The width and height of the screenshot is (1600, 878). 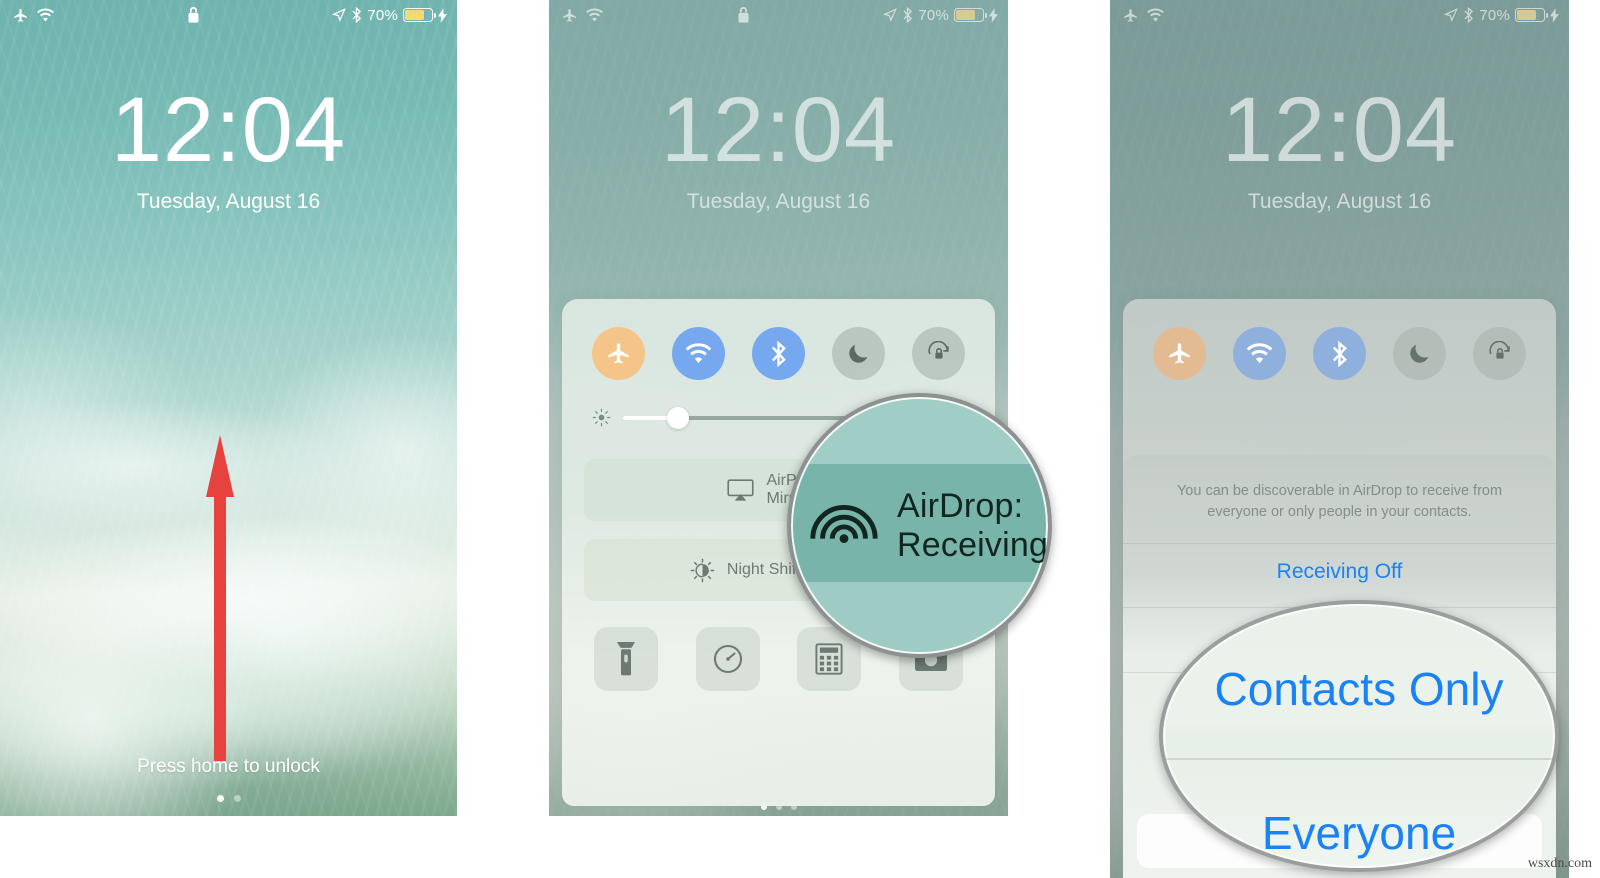 I want to click on airplay-icon, so click(x=741, y=490).